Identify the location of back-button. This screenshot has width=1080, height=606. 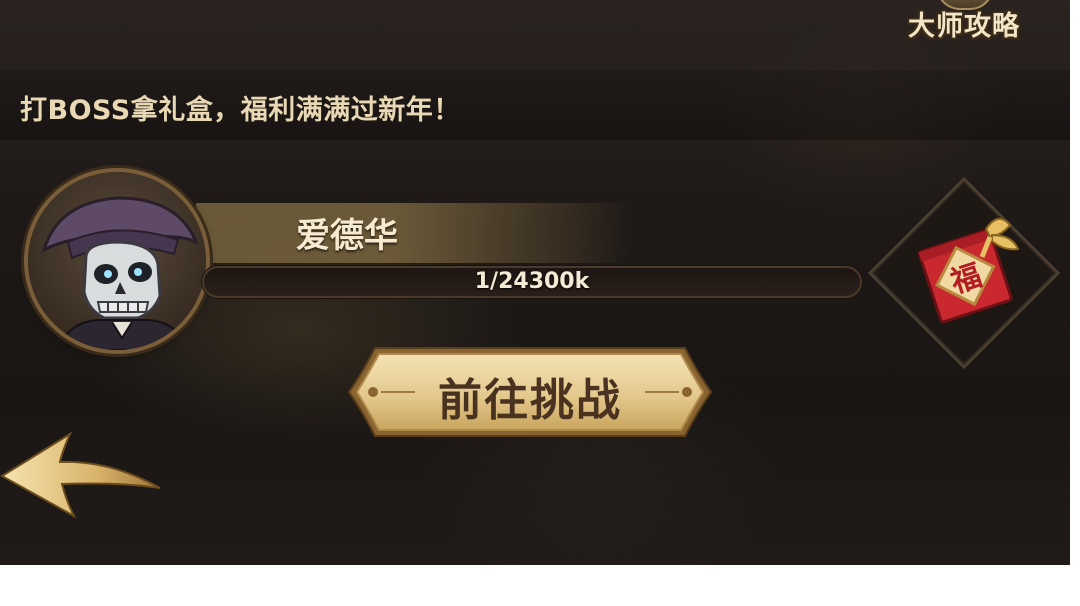
(85, 476).